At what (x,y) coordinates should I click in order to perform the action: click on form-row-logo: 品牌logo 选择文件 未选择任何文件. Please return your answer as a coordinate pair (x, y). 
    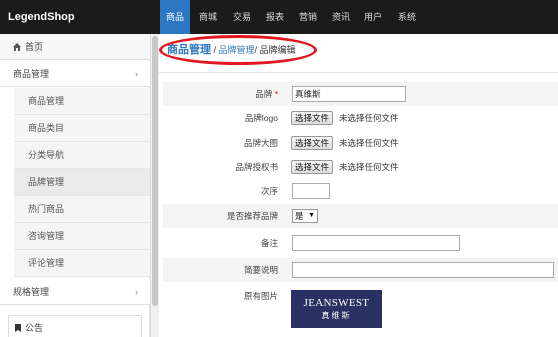
    Looking at the image, I should click on (360, 118).